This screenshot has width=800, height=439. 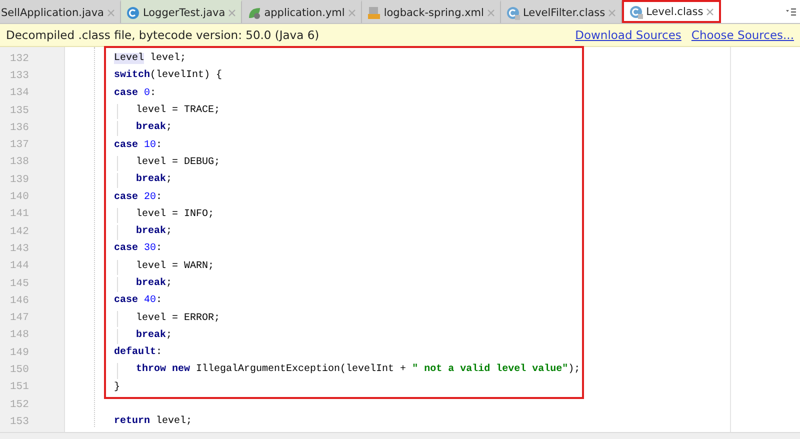 What do you see at coordinates (19, 352) in the screenshot?
I see `line-number: 149` at bounding box center [19, 352].